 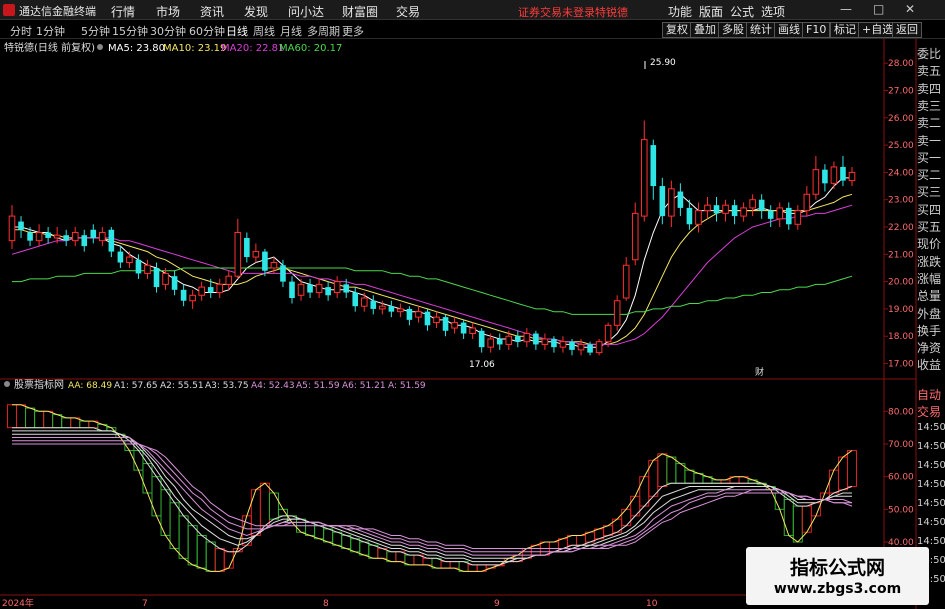 What do you see at coordinates (677, 30) in the screenshot?
I see `adjust-button: 复权` at bounding box center [677, 30].